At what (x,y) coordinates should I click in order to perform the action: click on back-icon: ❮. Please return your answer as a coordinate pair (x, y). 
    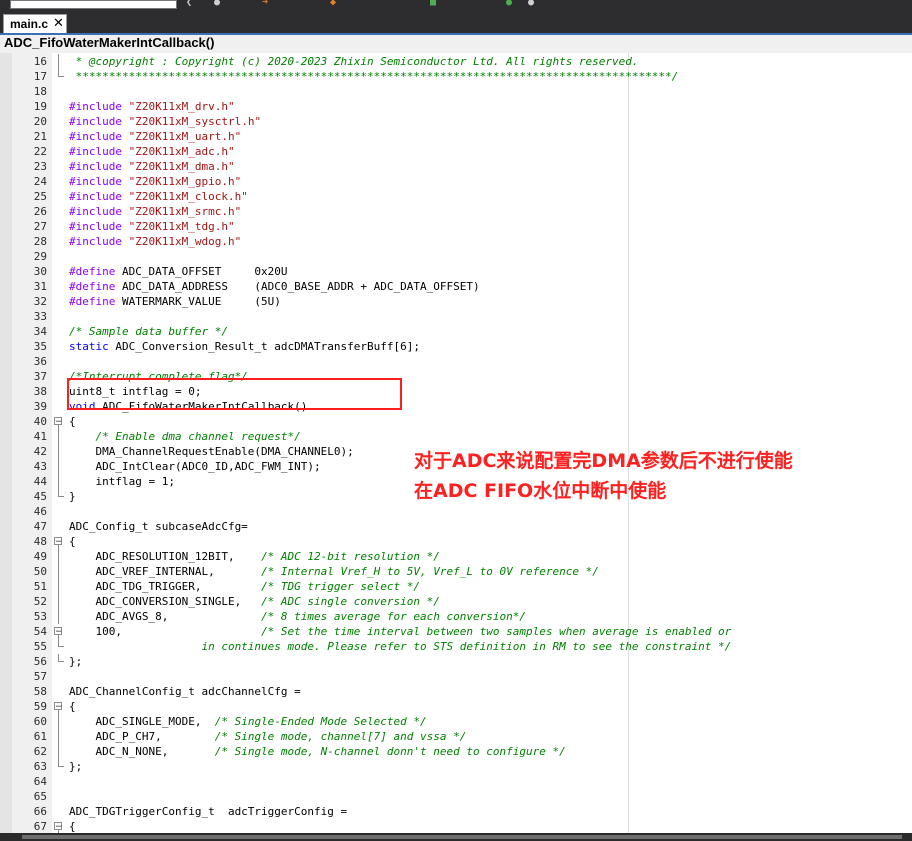
    Looking at the image, I should click on (189, 4).